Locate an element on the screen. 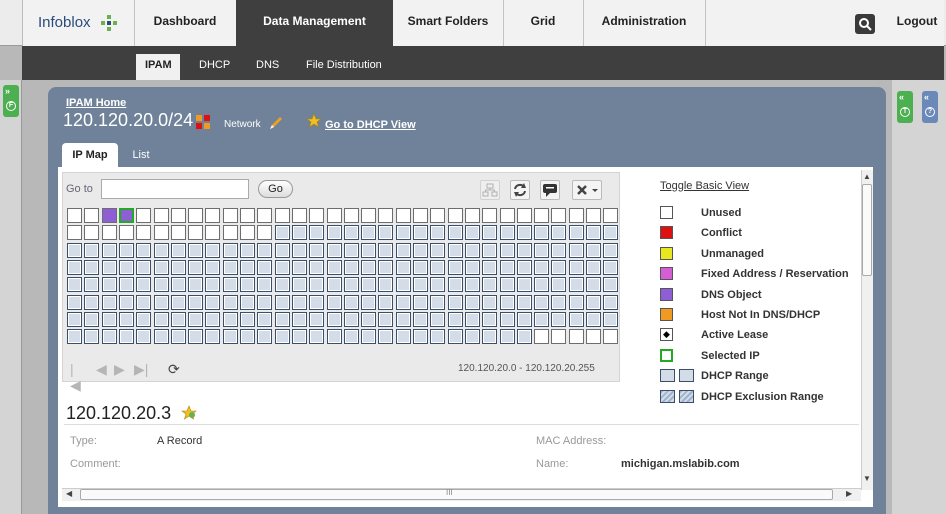  global-search-button is located at coordinates (865, 24).